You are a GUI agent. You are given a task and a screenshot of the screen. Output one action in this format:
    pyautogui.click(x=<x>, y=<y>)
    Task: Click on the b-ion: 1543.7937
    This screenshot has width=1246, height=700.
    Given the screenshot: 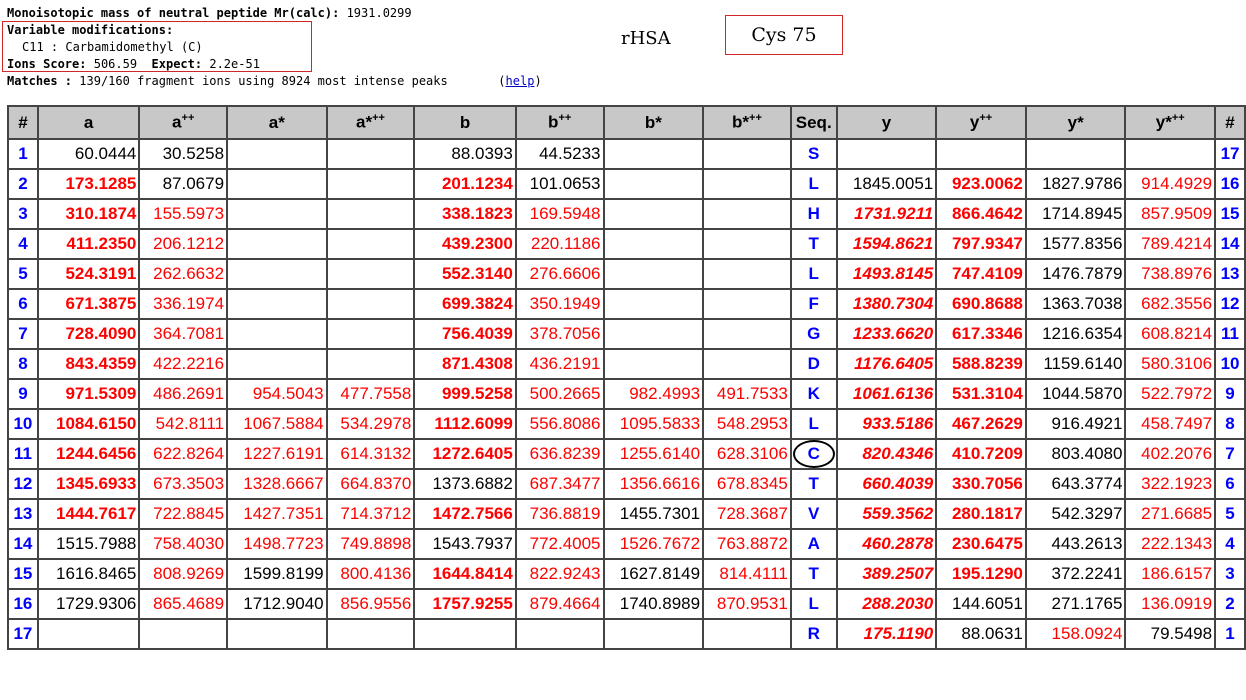 What is the action you would take?
    pyautogui.click(x=465, y=544)
    